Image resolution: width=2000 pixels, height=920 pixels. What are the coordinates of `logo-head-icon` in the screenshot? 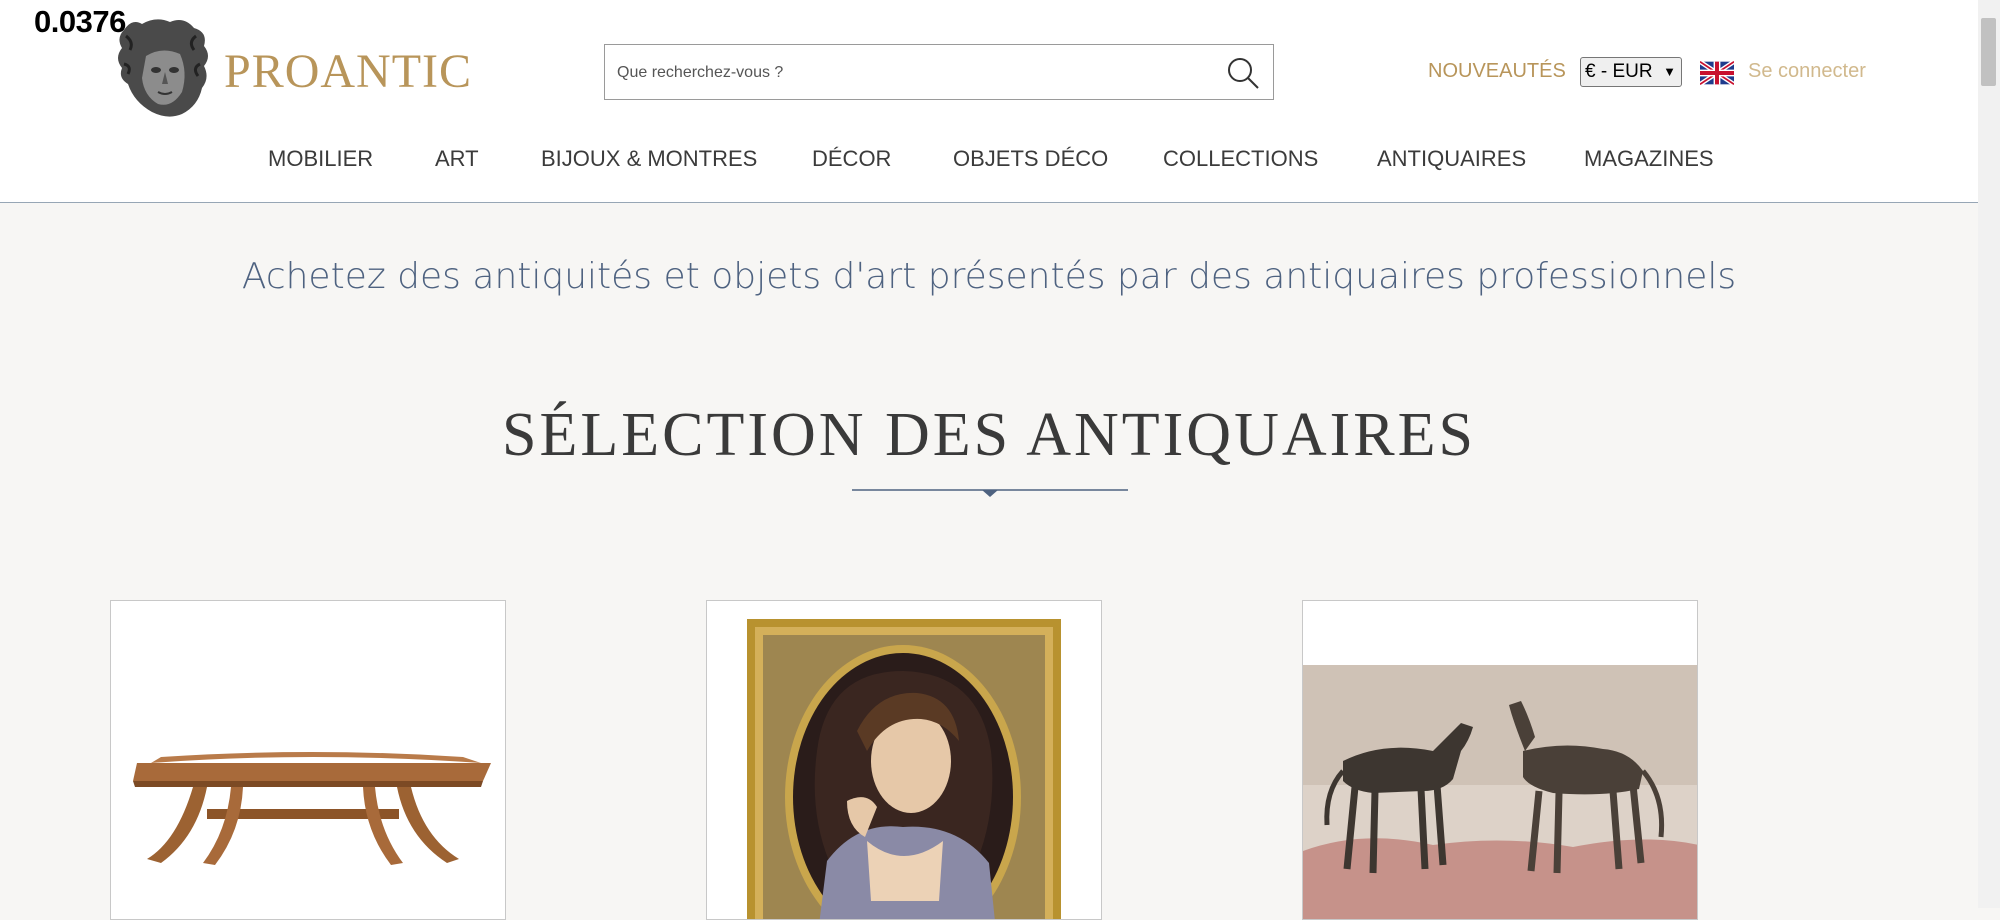 It's located at (162, 69).